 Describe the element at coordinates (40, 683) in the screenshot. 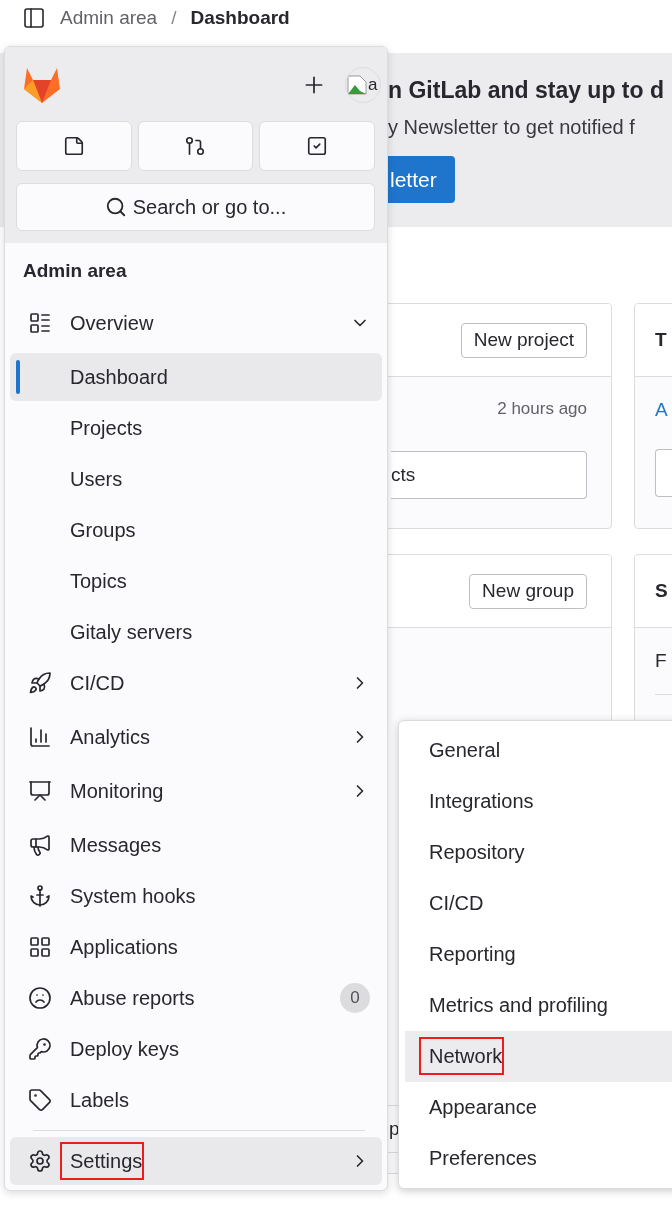

I see `rocket-icon` at that location.